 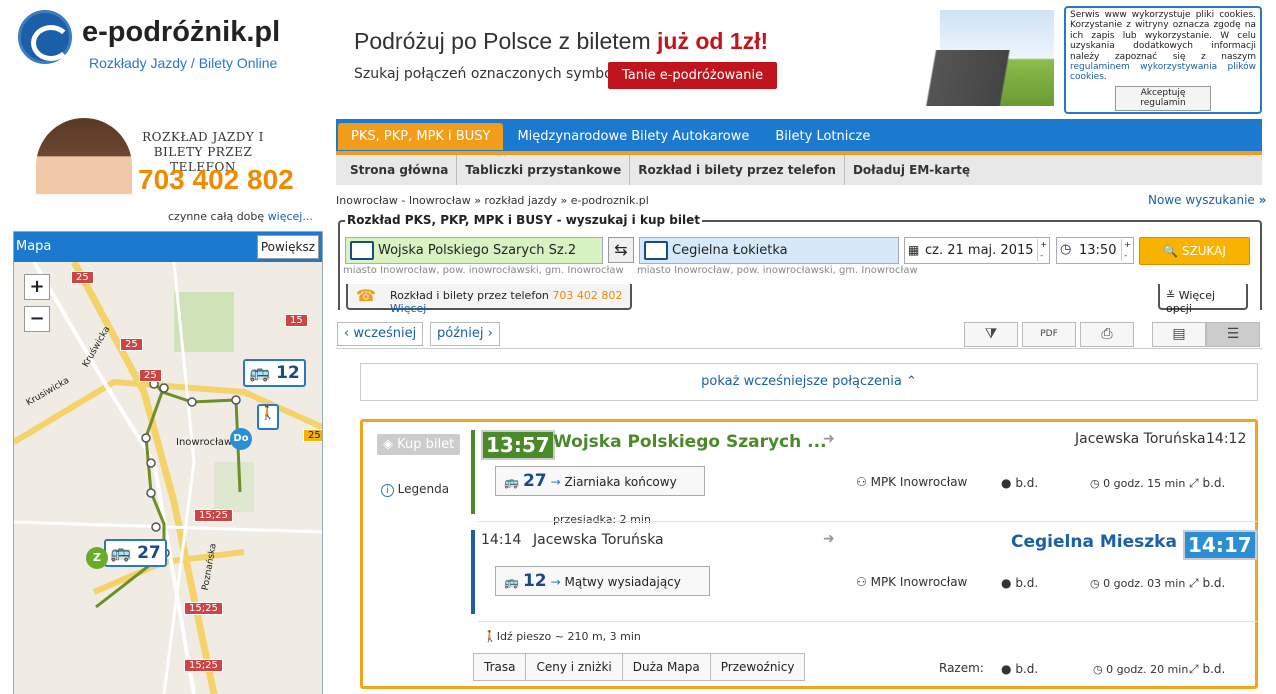 What do you see at coordinates (1207, 669) in the screenshot?
I see `total-distance: ⤢ b.d.` at bounding box center [1207, 669].